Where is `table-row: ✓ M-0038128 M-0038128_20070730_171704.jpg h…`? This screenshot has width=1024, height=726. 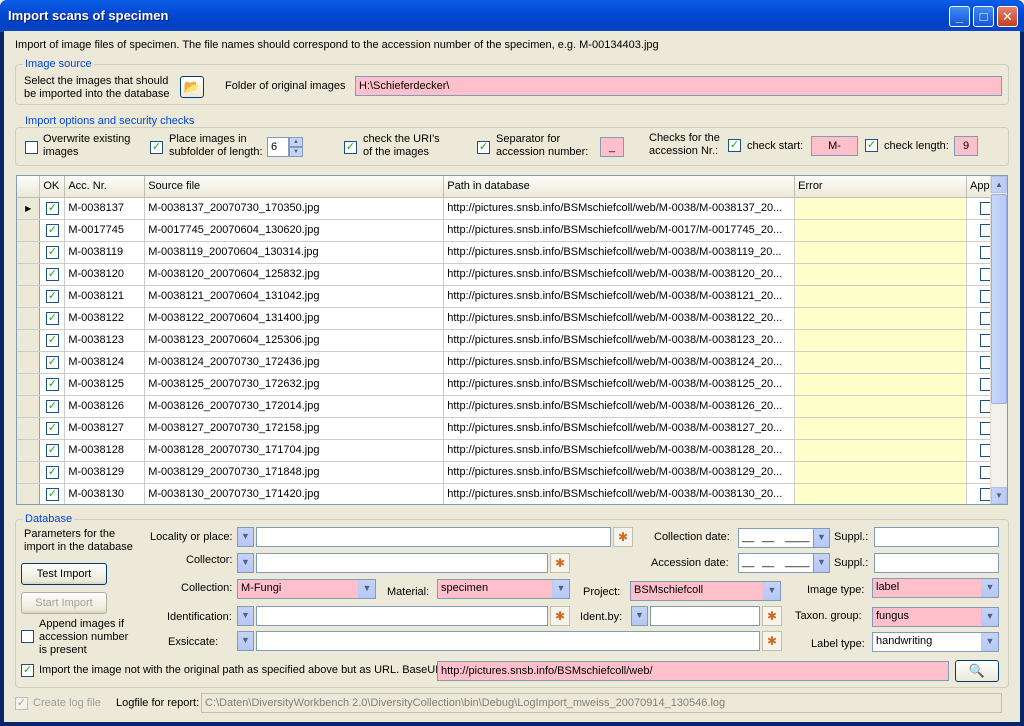 table-row: ✓ M-0038128 M-0038128_20070730_171704.jpg h… is located at coordinates (512, 450).